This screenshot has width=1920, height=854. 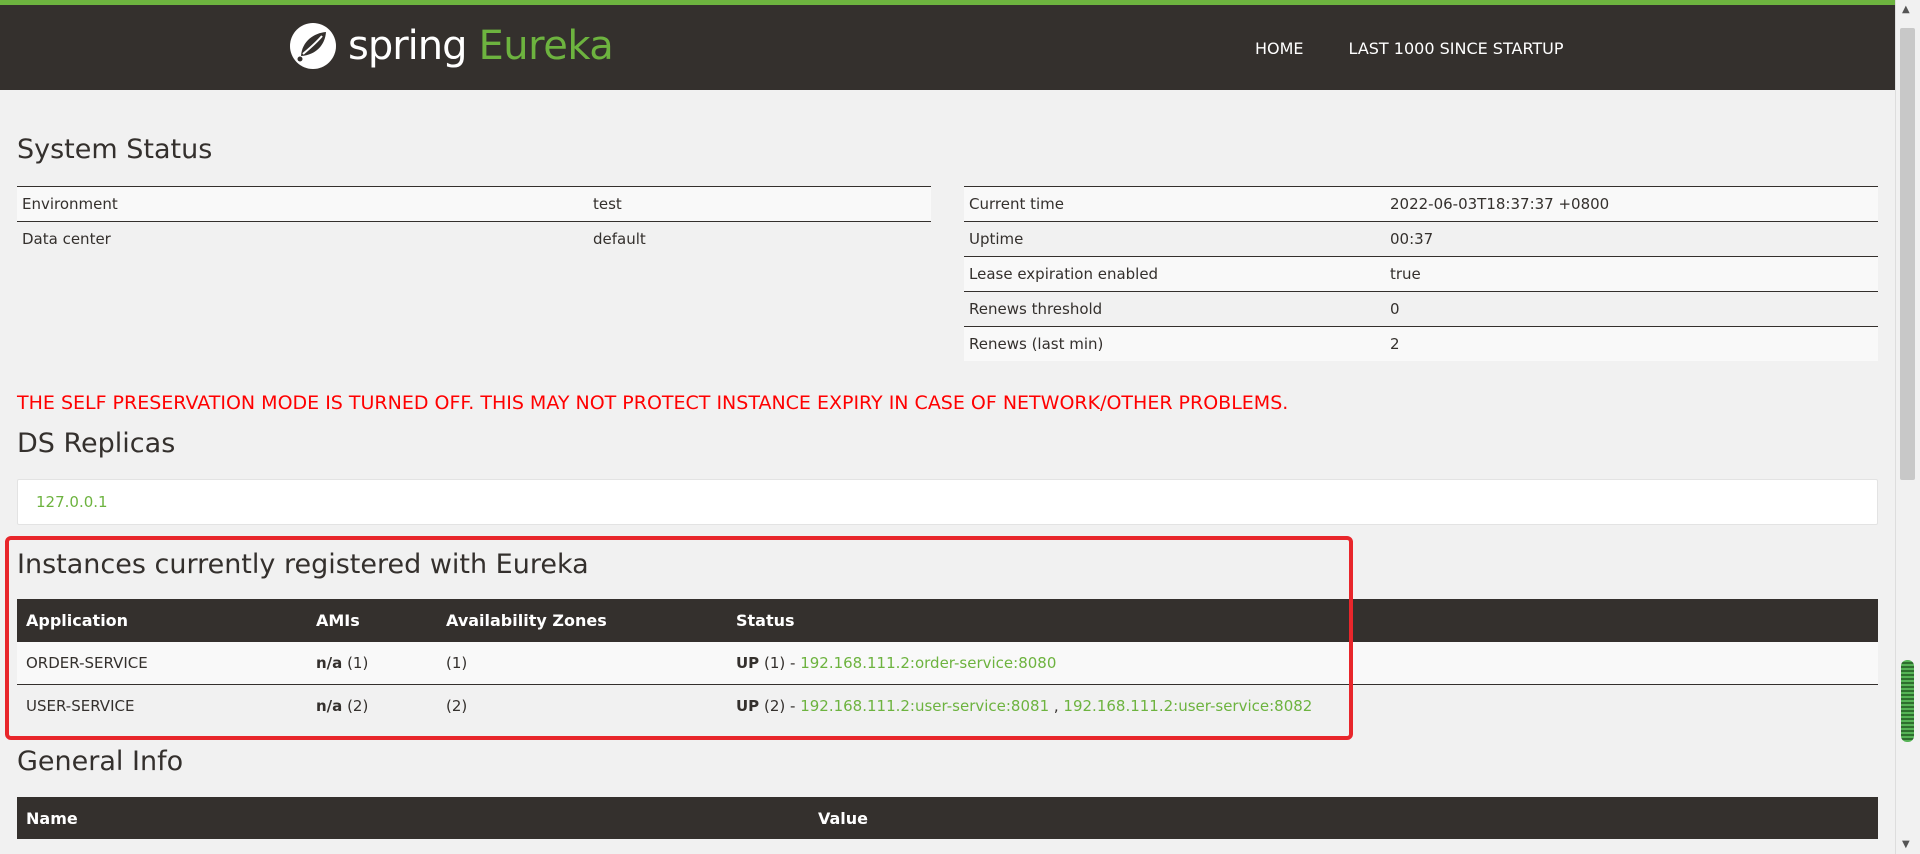 I want to click on nav-home-link: HOME, so click(x=1279, y=48).